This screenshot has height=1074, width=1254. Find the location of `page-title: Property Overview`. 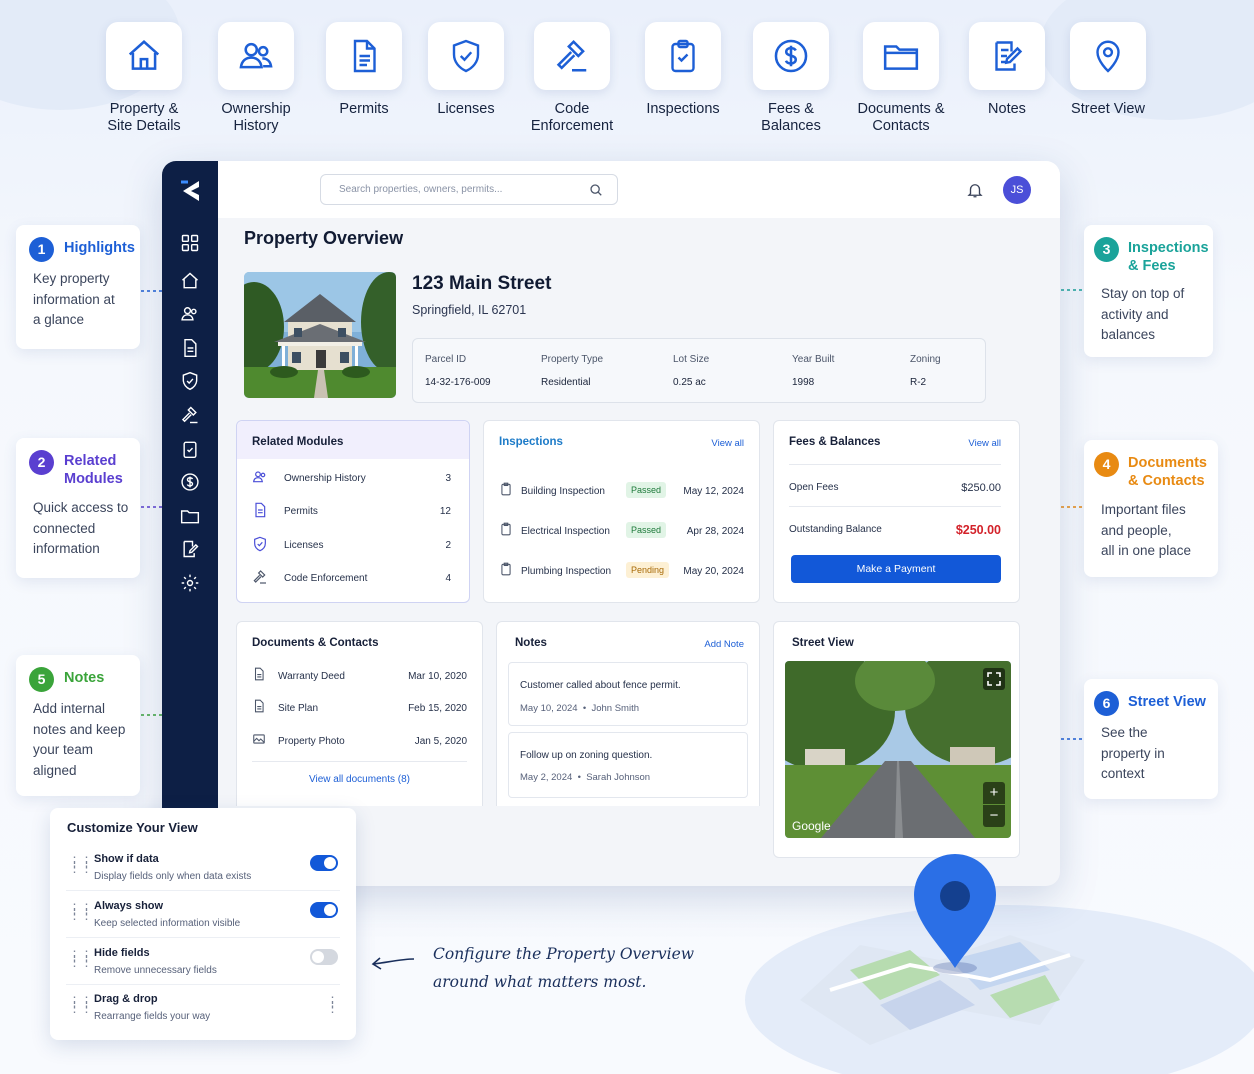

page-title: Property Overview is located at coordinates (324, 238).